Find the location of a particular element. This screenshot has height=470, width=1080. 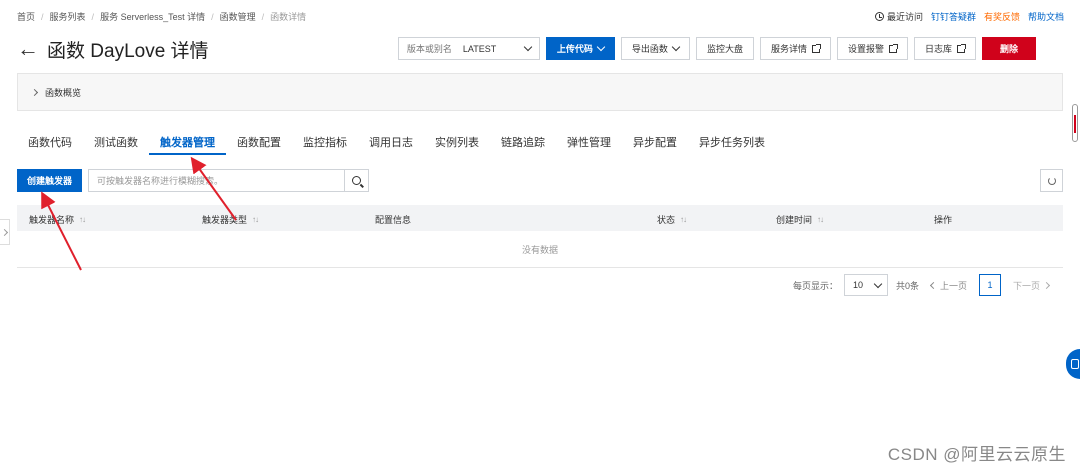

back-arrow-icon: ← is located at coordinates (28, 49).